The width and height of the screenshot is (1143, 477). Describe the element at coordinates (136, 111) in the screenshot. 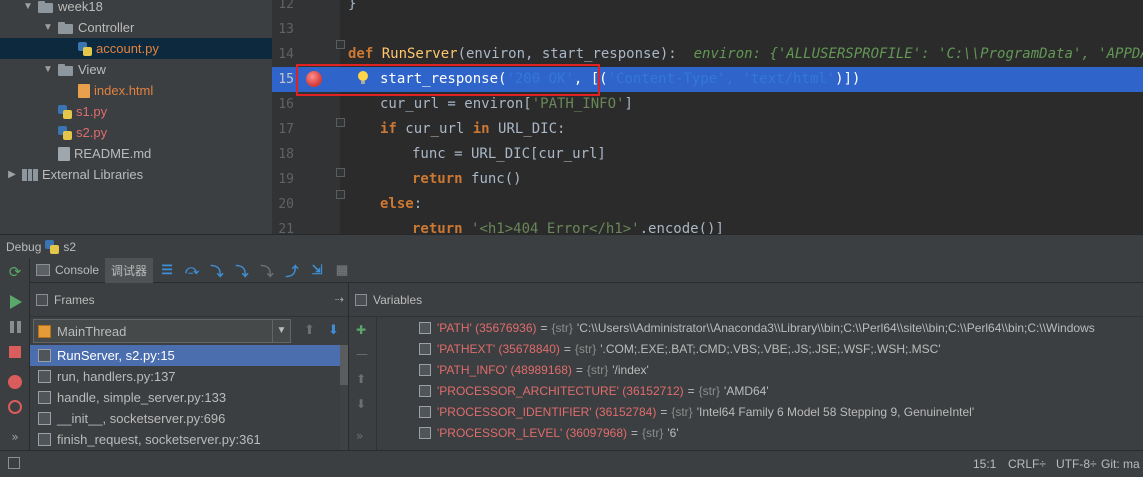

I see `tree-item: s1.py` at that location.